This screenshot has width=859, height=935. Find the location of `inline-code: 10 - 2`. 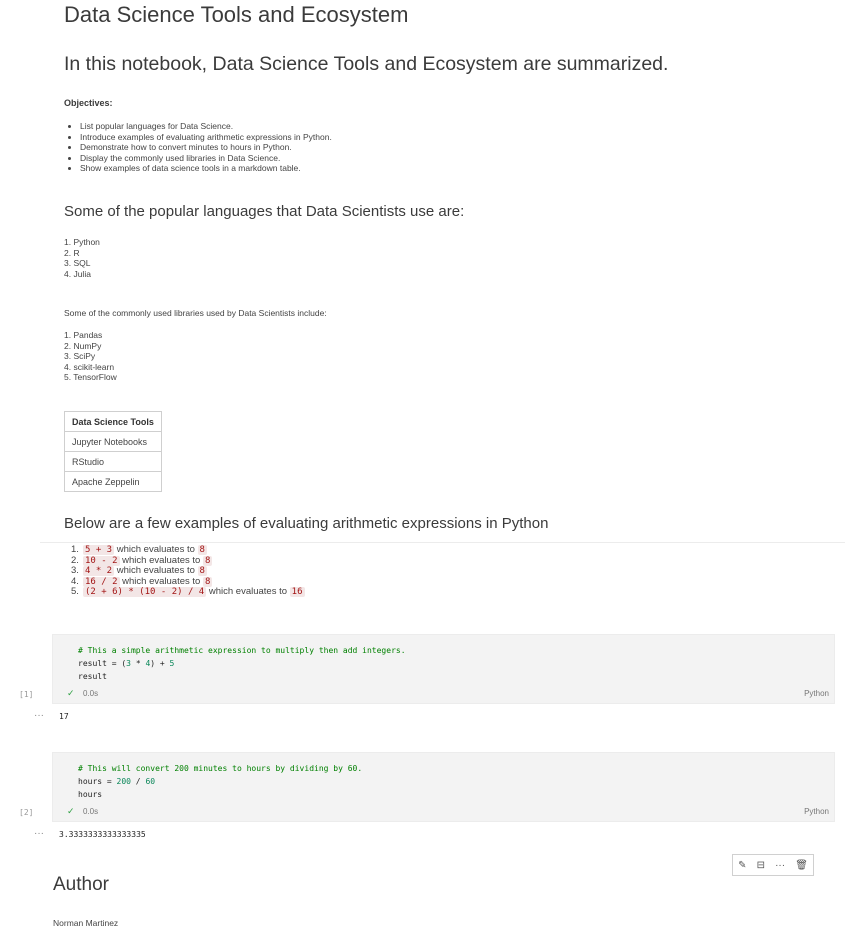

inline-code: 10 - 2 is located at coordinates (101, 560).